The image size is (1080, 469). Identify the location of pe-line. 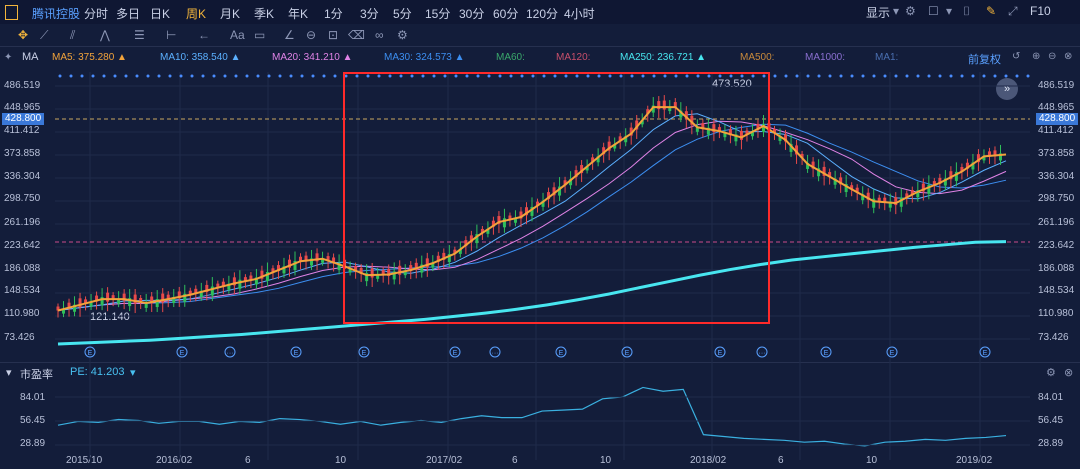
(532, 416).